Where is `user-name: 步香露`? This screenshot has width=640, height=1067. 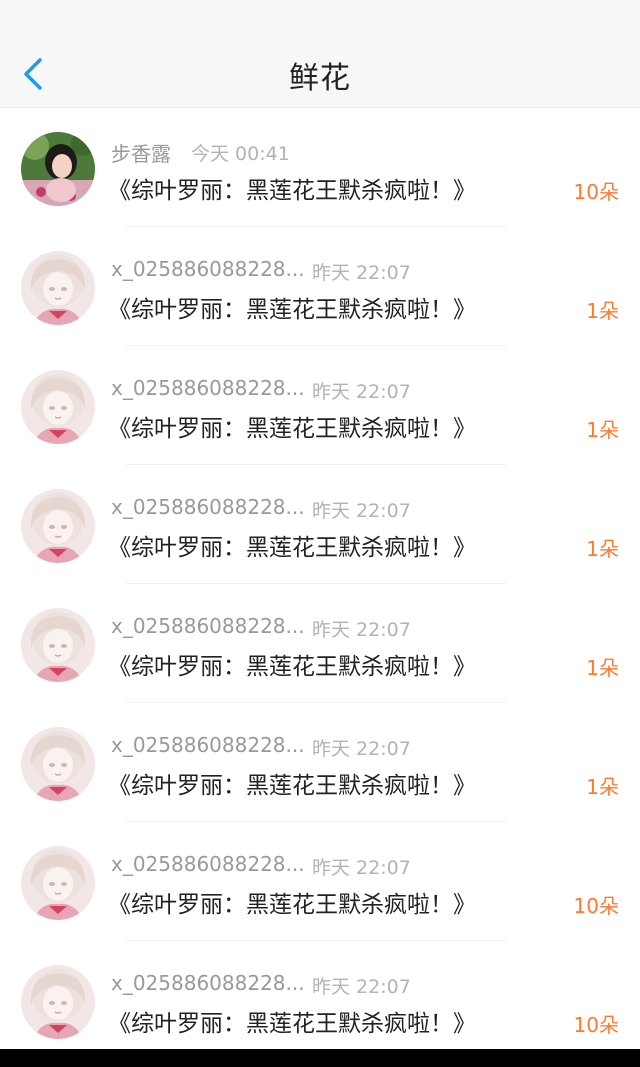 user-name: 步香露 is located at coordinates (141, 154).